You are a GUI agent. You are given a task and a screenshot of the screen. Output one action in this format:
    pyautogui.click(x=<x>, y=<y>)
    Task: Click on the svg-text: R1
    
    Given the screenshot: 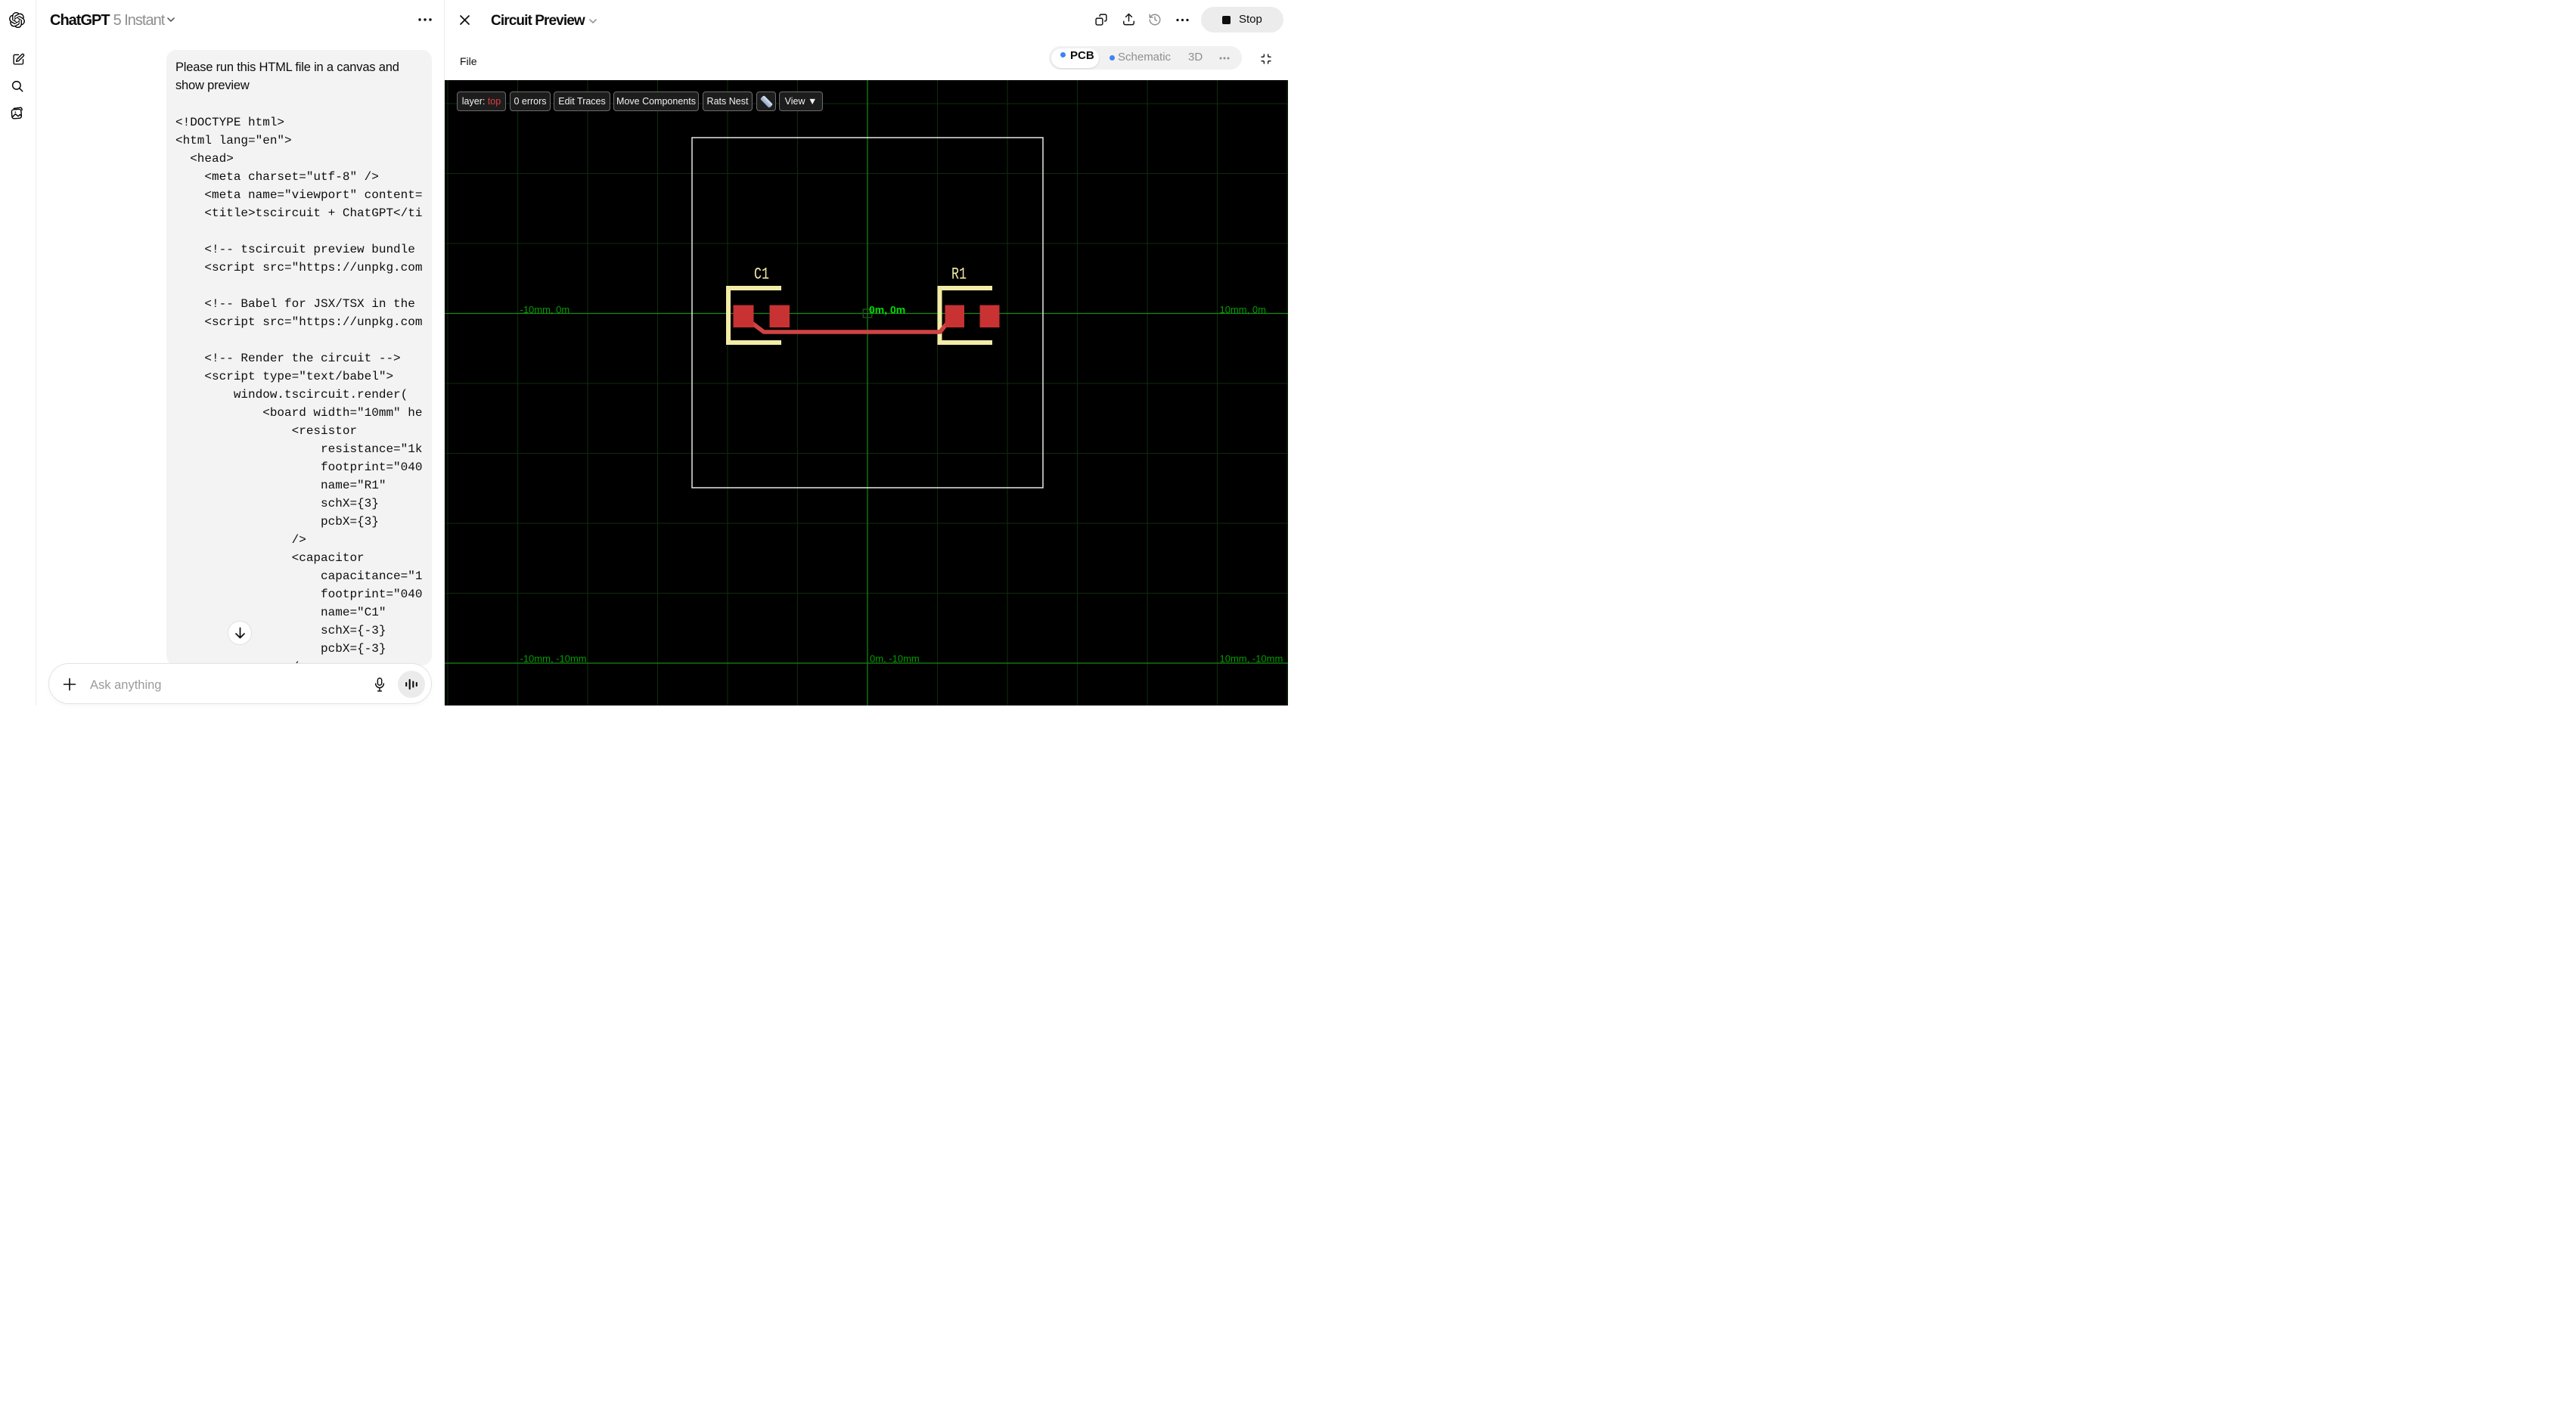 What is the action you would take?
    pyautogui.click(x=959, y=274)
    